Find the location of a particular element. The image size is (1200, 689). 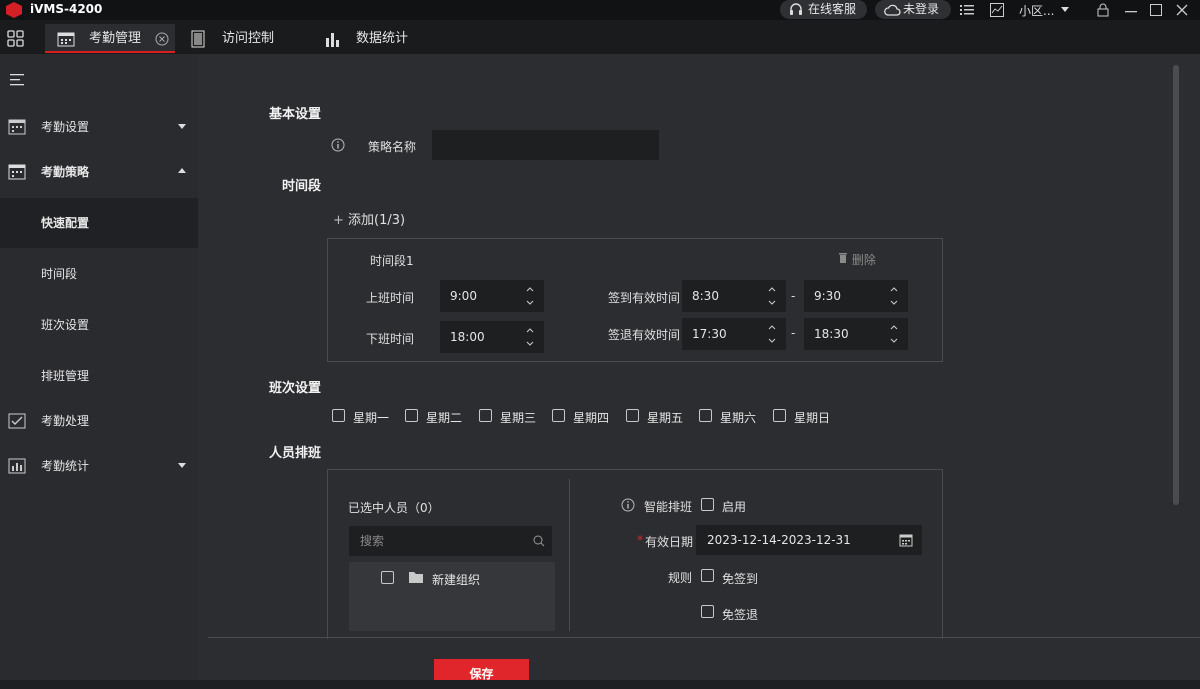

add-period-button: + 添加(1/3) is located at coordinates (369, 218).